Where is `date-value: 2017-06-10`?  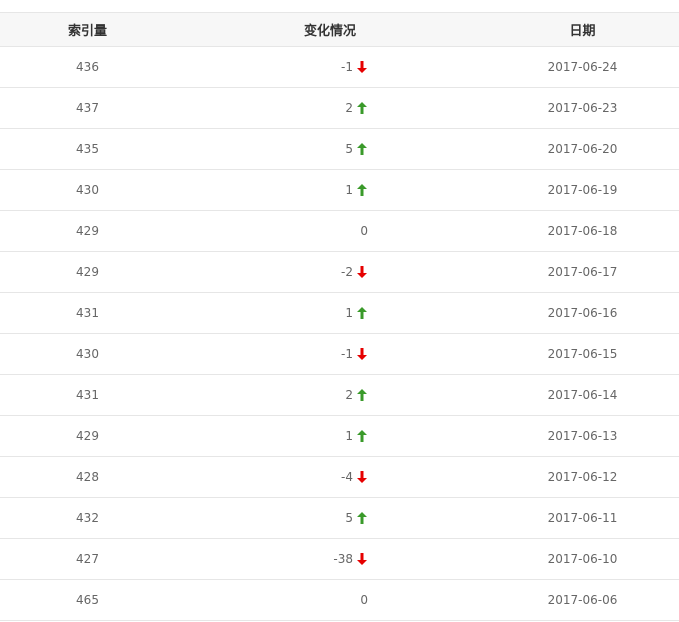 date-value: 2017-06-10 is located at coordinates (582, 559).